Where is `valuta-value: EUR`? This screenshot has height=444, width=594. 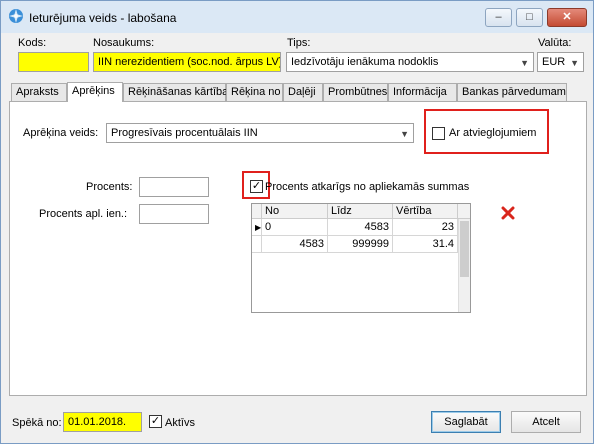
valuta-value: EUR is located at coordinates (554, 62).